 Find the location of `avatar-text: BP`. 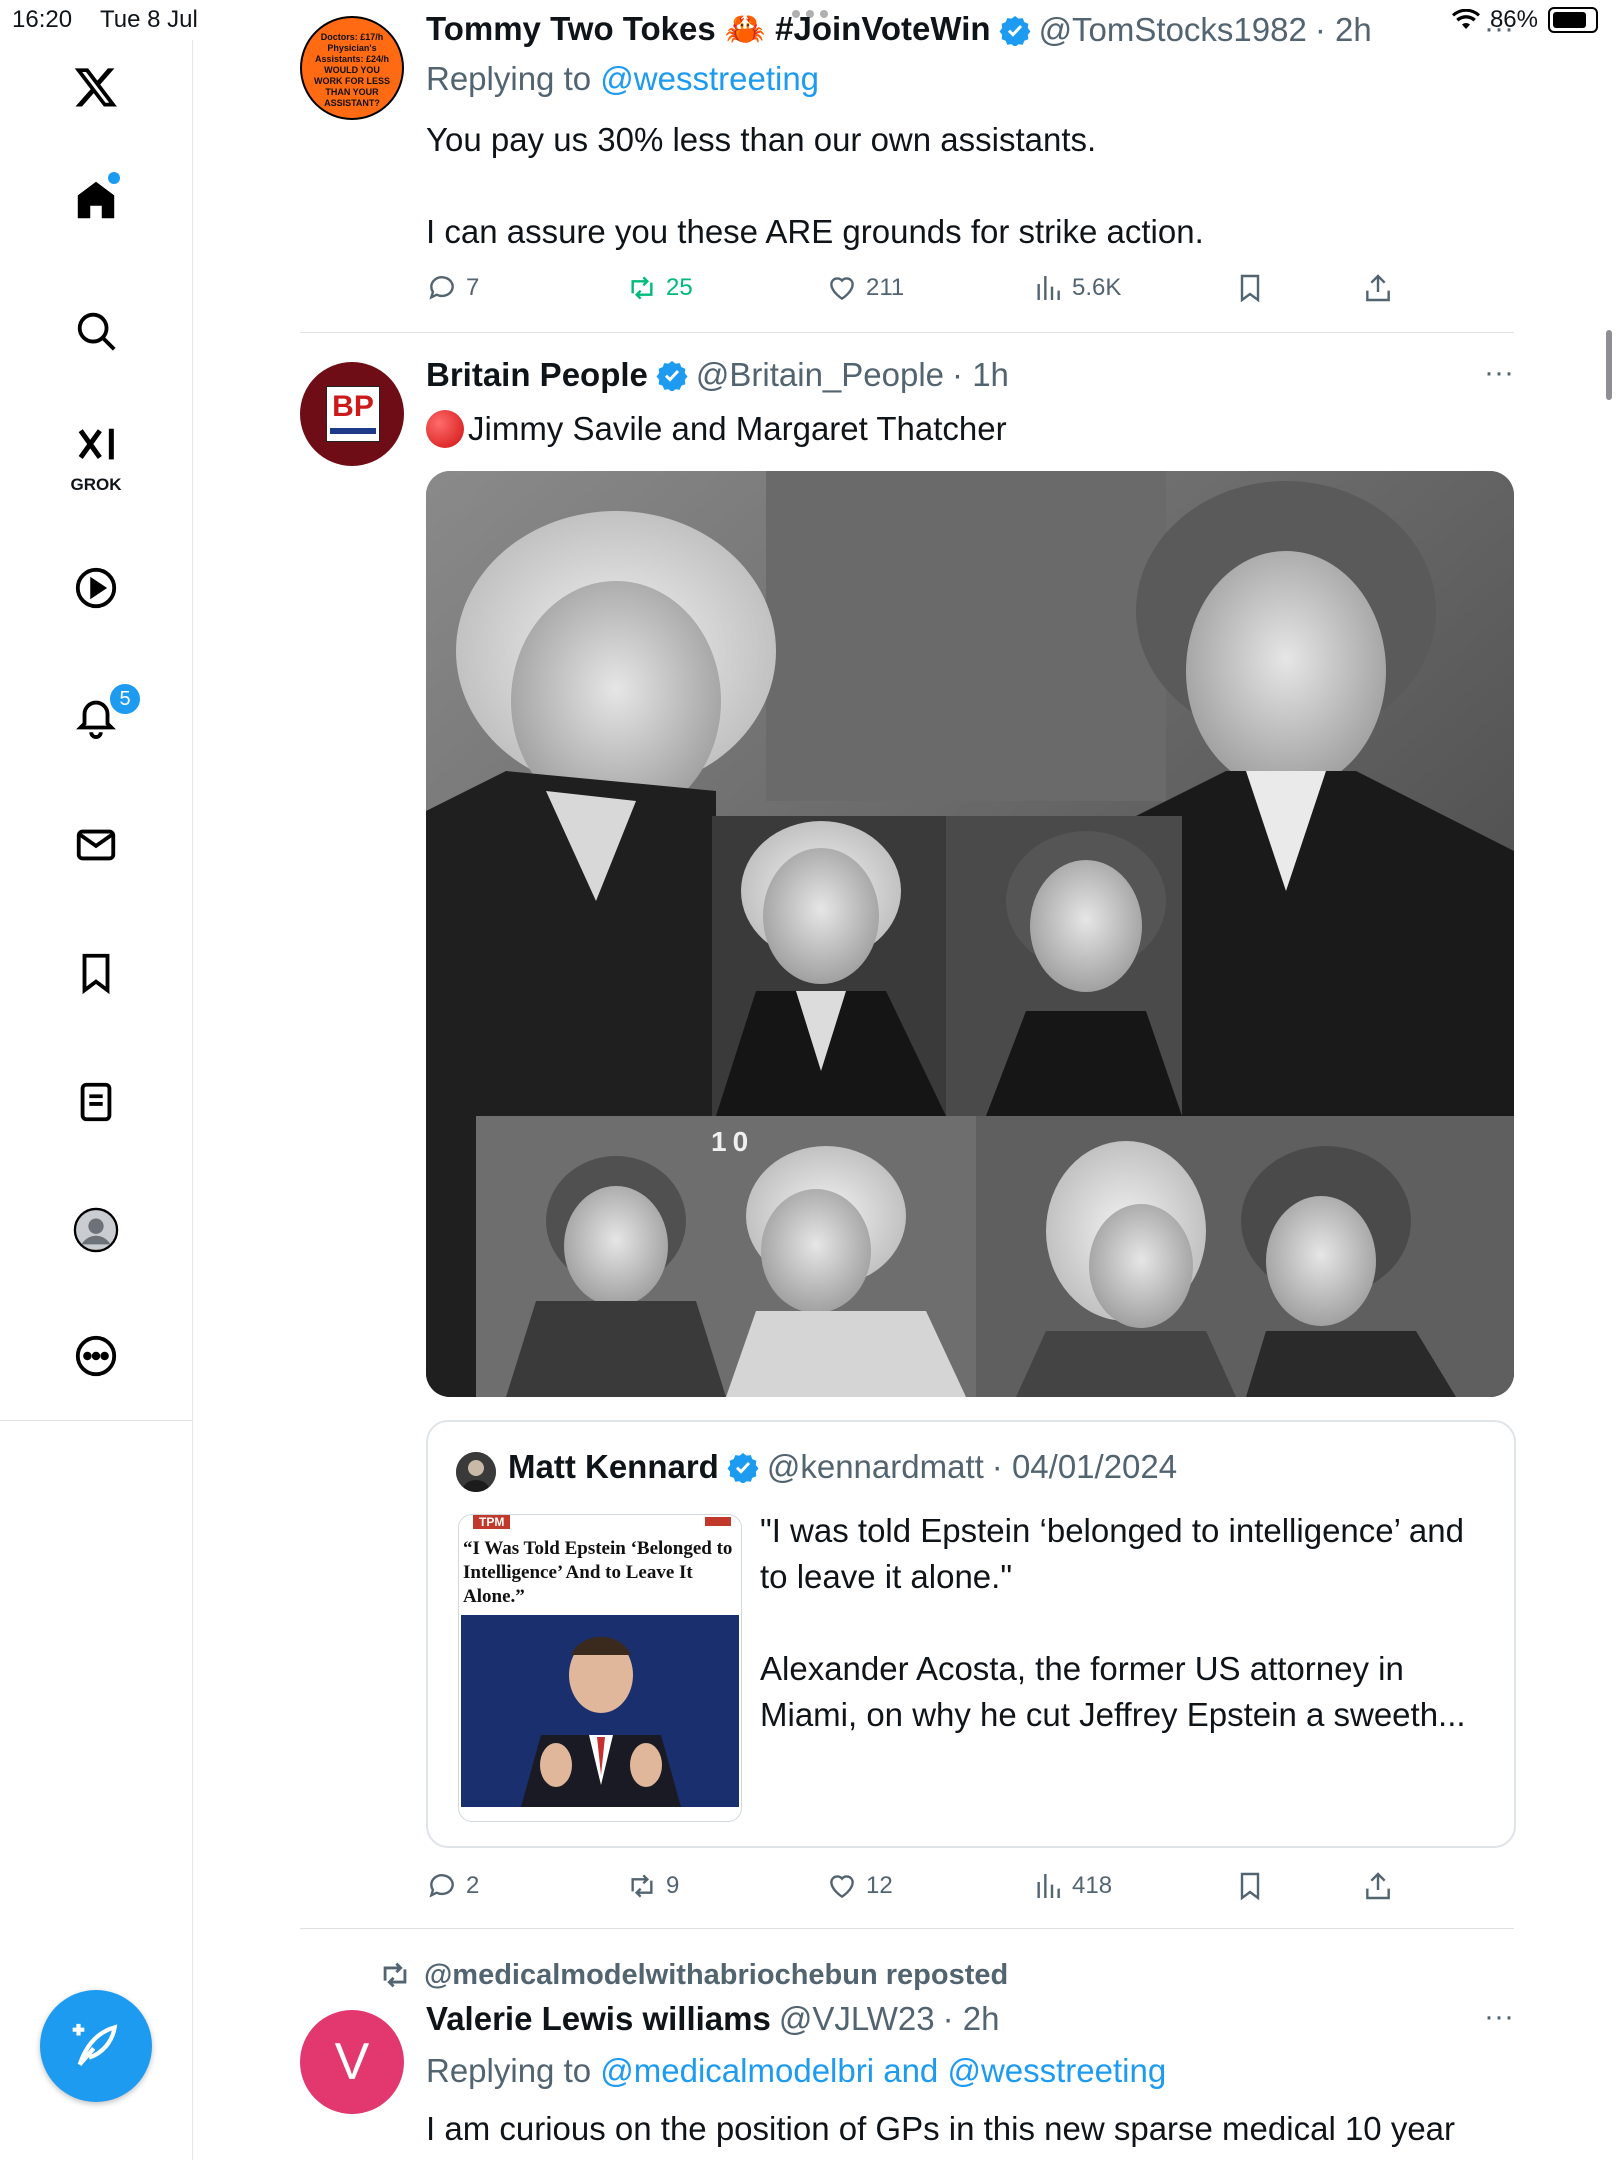

avatar-text: BP is located at coordinates (353, 406).